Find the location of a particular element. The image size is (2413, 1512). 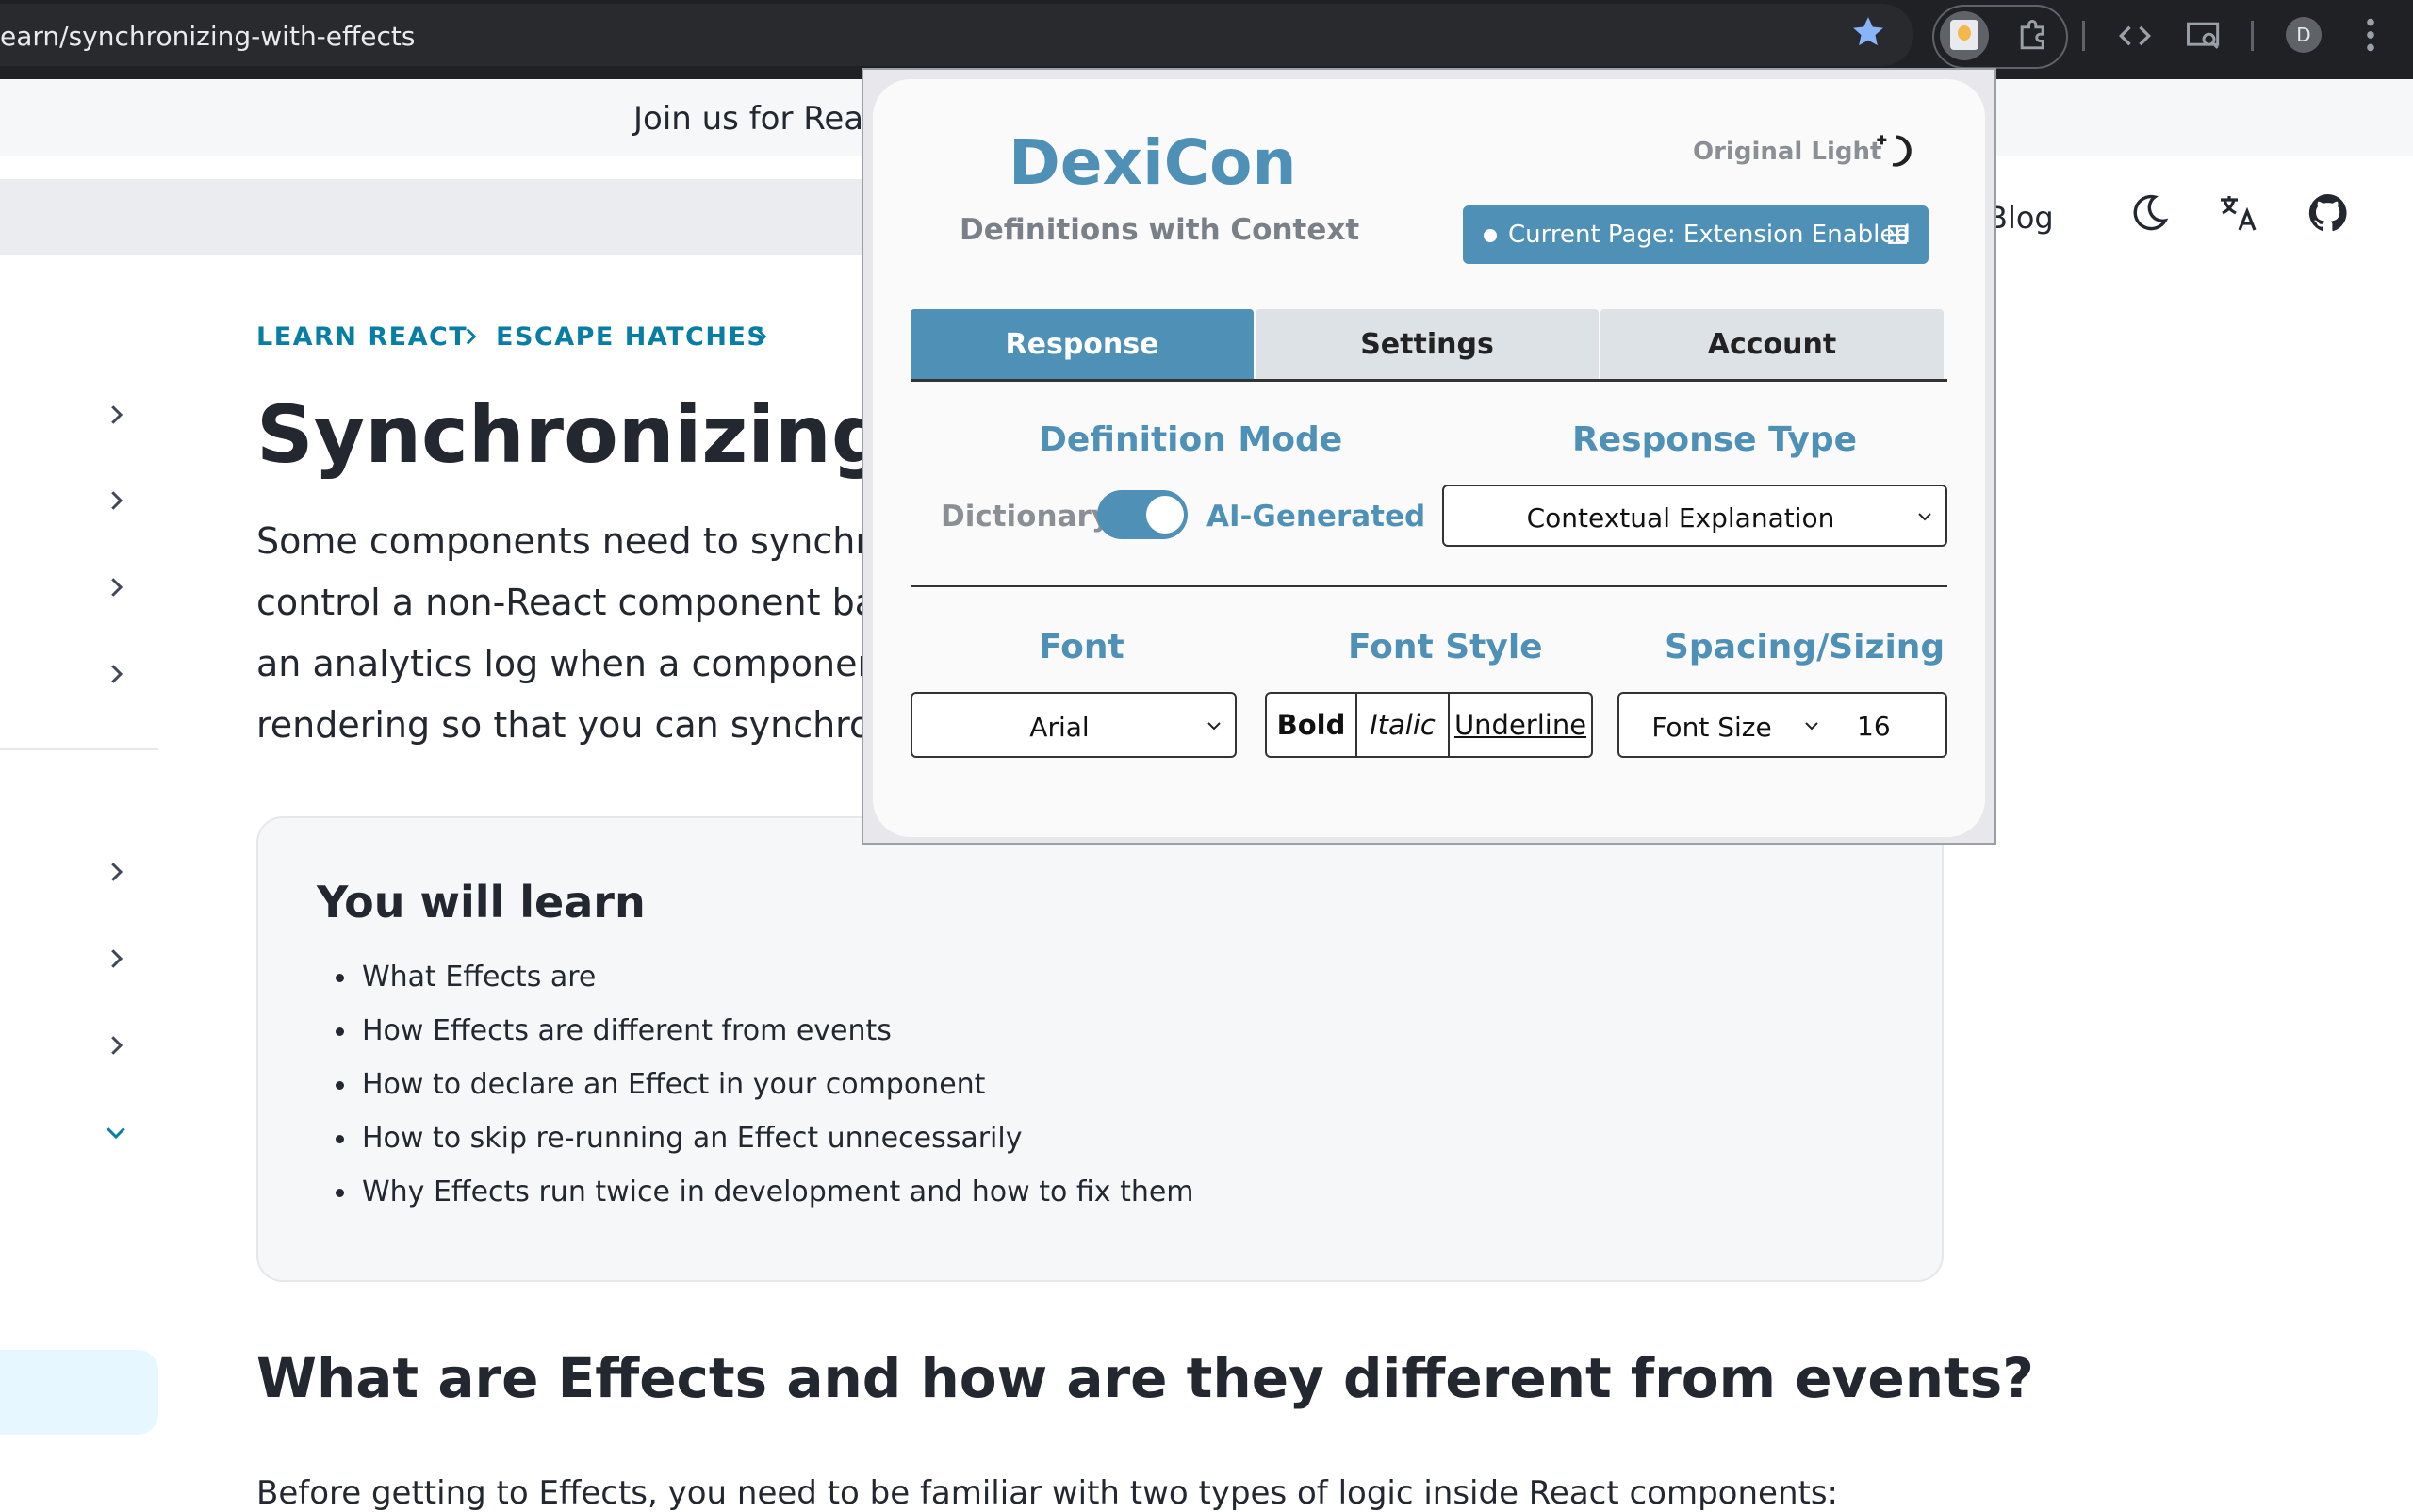

url-text: earn/synchronizing-with-effects is located at coordinates (208, 37).